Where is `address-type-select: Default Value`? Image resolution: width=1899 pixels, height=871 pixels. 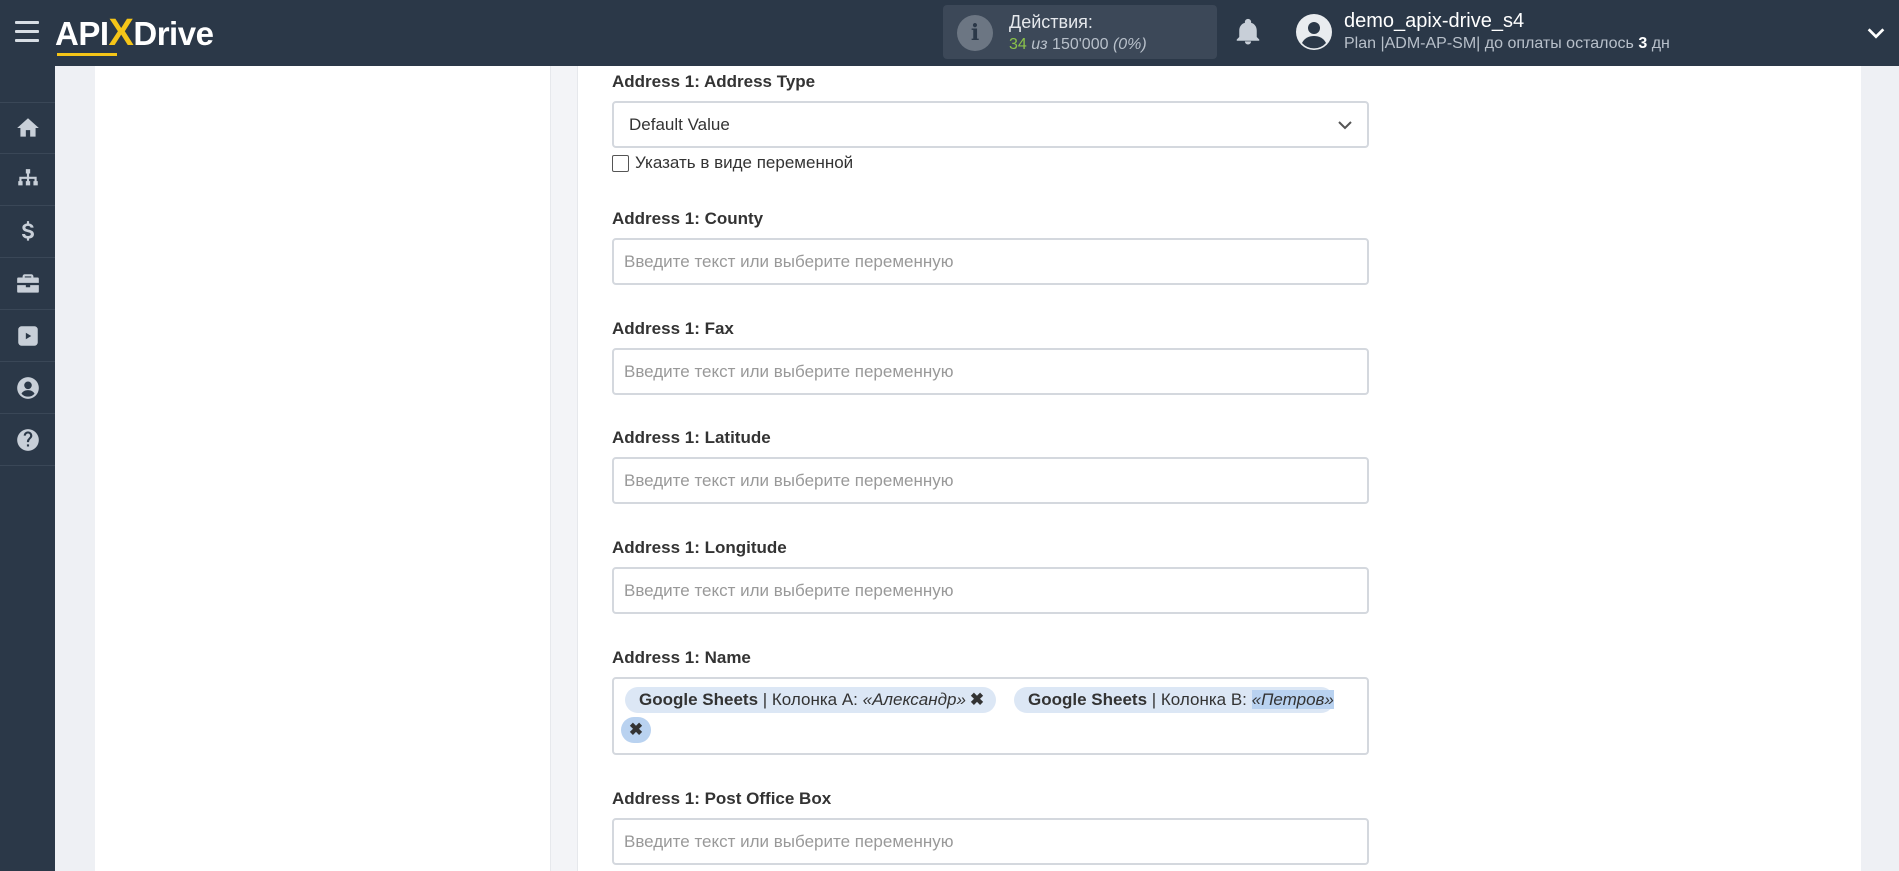
address-type-select: Default Value is located at coordinates (990, 124).